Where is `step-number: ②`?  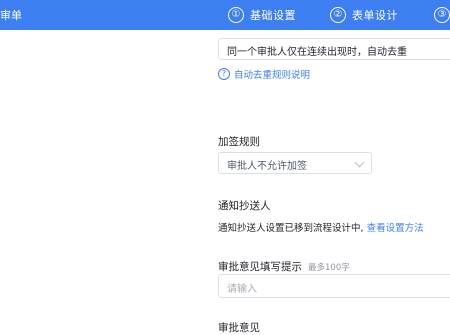 step-number: ② is located at coordinates (338, 15).